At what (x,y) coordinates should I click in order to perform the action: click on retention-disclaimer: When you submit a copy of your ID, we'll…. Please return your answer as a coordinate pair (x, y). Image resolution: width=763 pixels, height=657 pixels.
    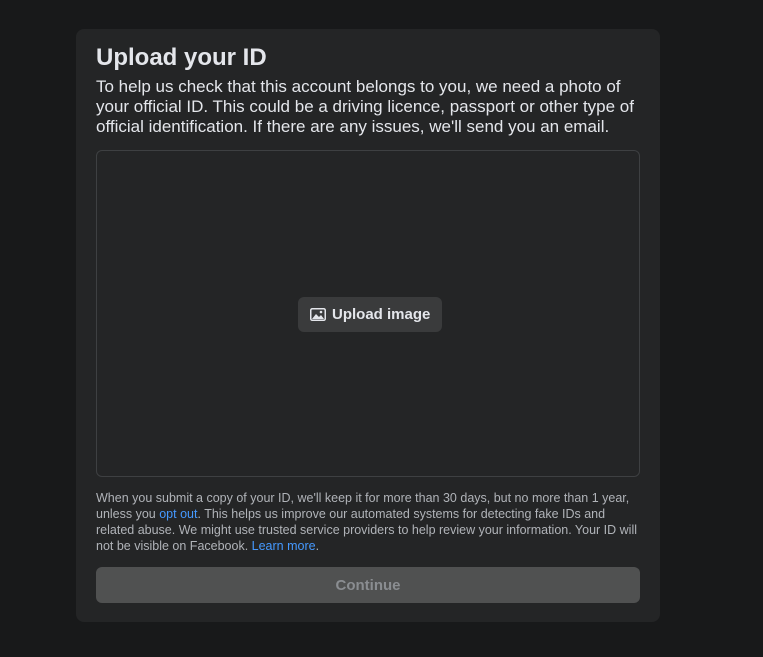
    Looking at the image, I should click on (368, 522).